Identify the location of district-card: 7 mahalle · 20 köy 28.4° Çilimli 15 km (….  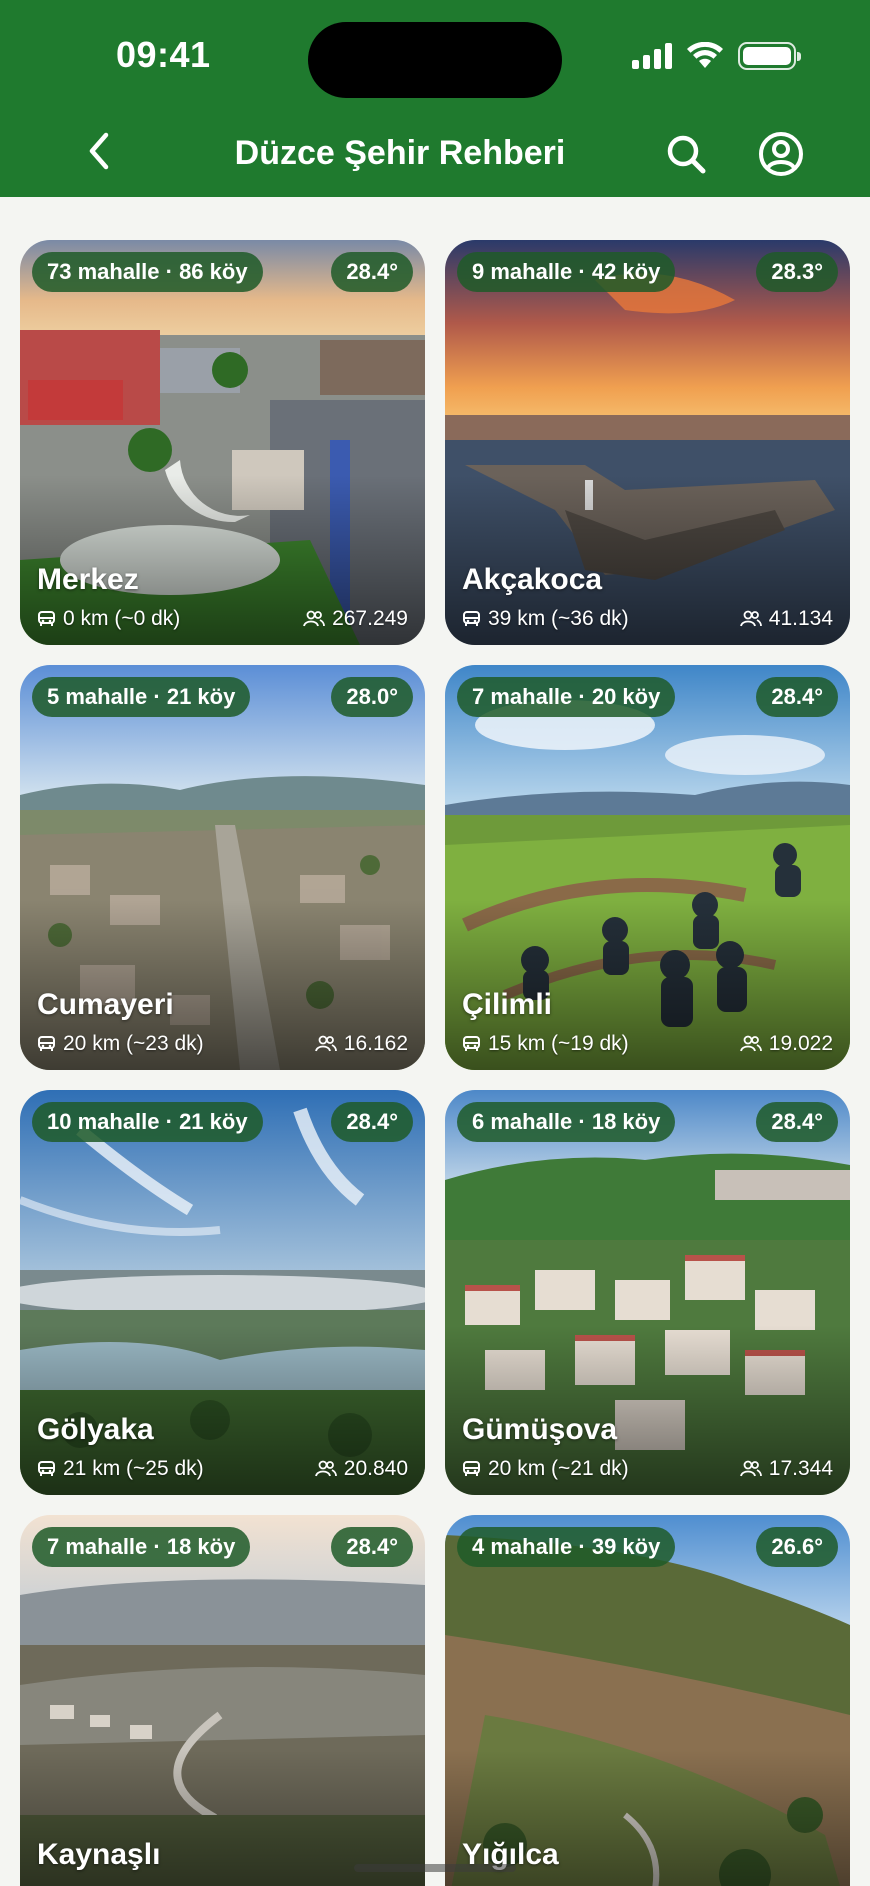
(647, 867).